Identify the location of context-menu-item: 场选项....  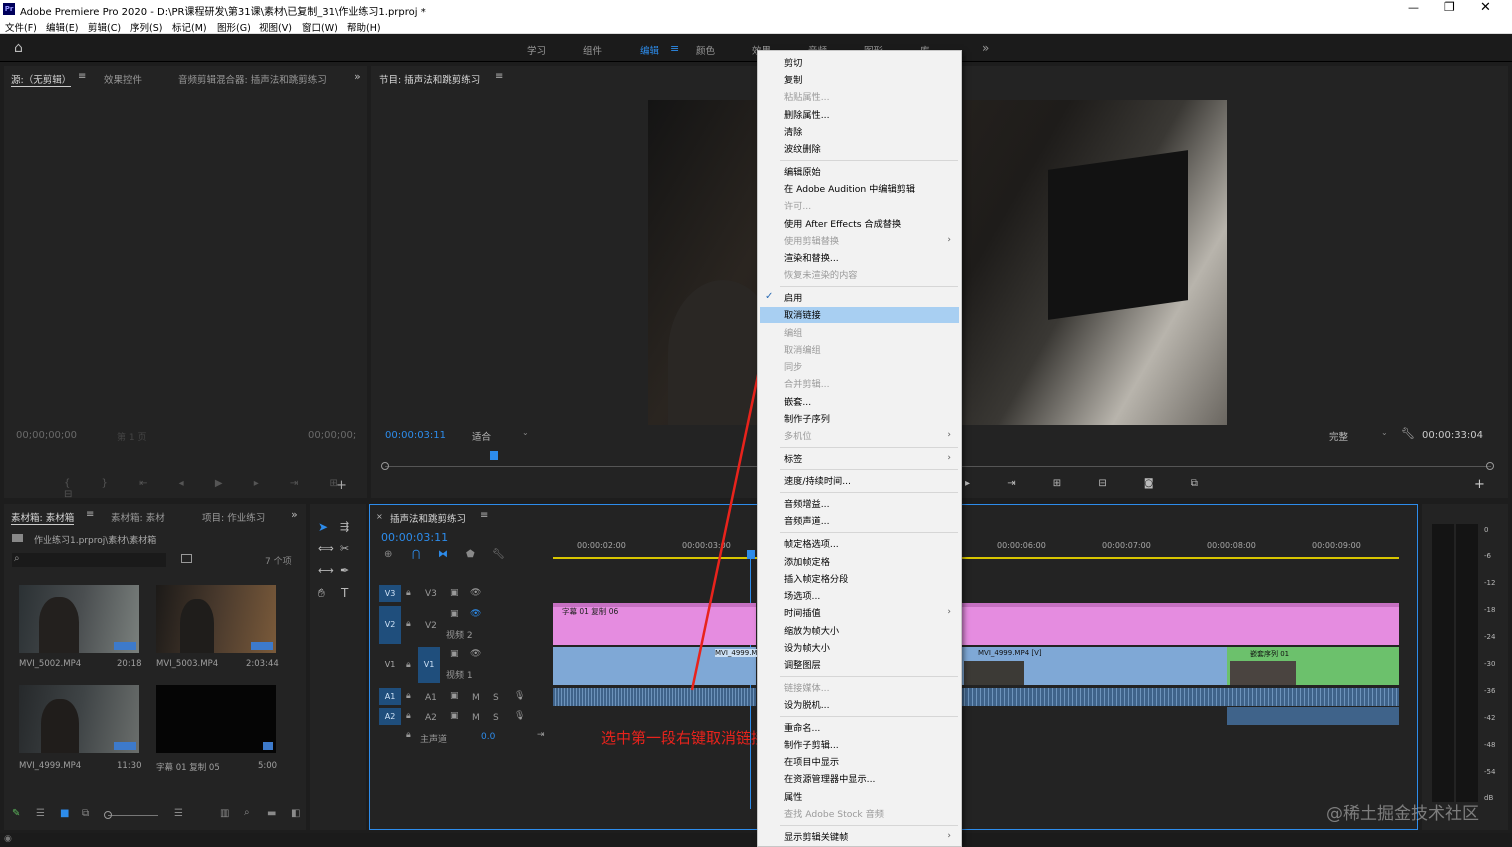
(802, 596).